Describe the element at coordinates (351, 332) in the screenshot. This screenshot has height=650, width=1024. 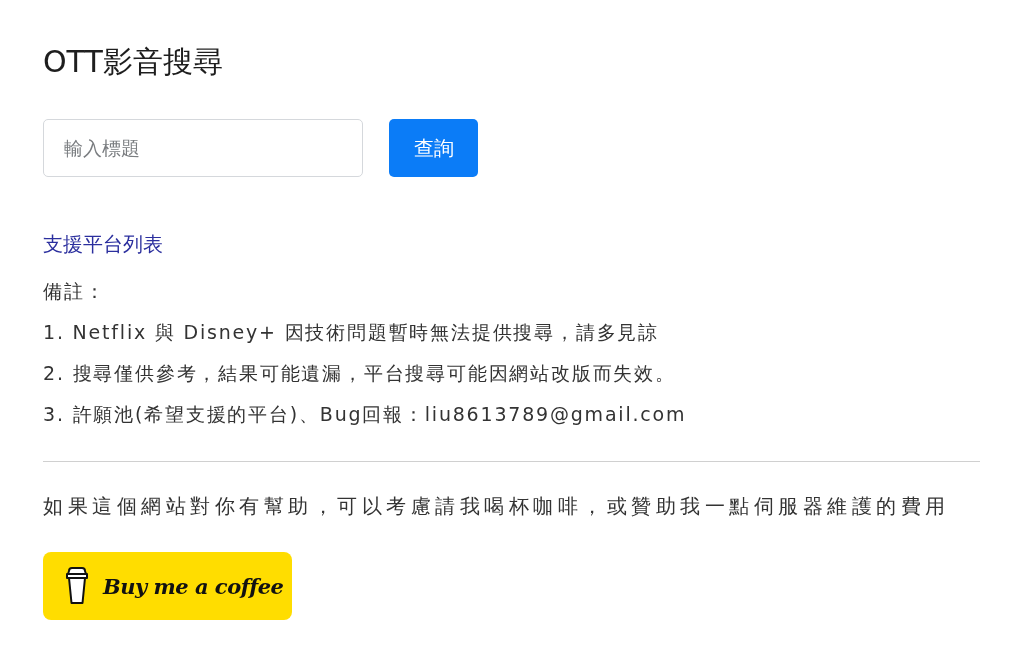
I see `note-text: 1. Netflix 與 Disney+ 因技術問題暫時無法提供搜尋，請多見諒` at that location.